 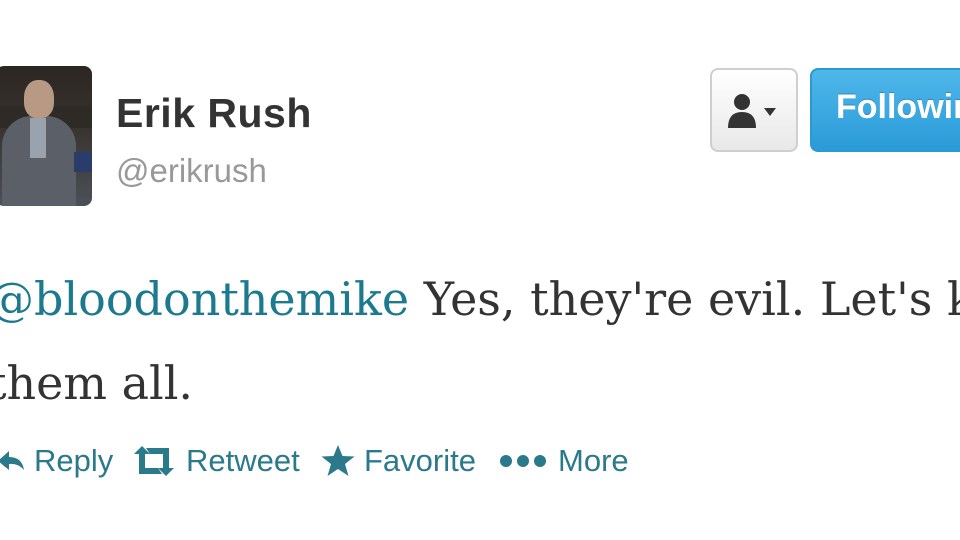 I want to click on avatar, so click(x=46, y=136).